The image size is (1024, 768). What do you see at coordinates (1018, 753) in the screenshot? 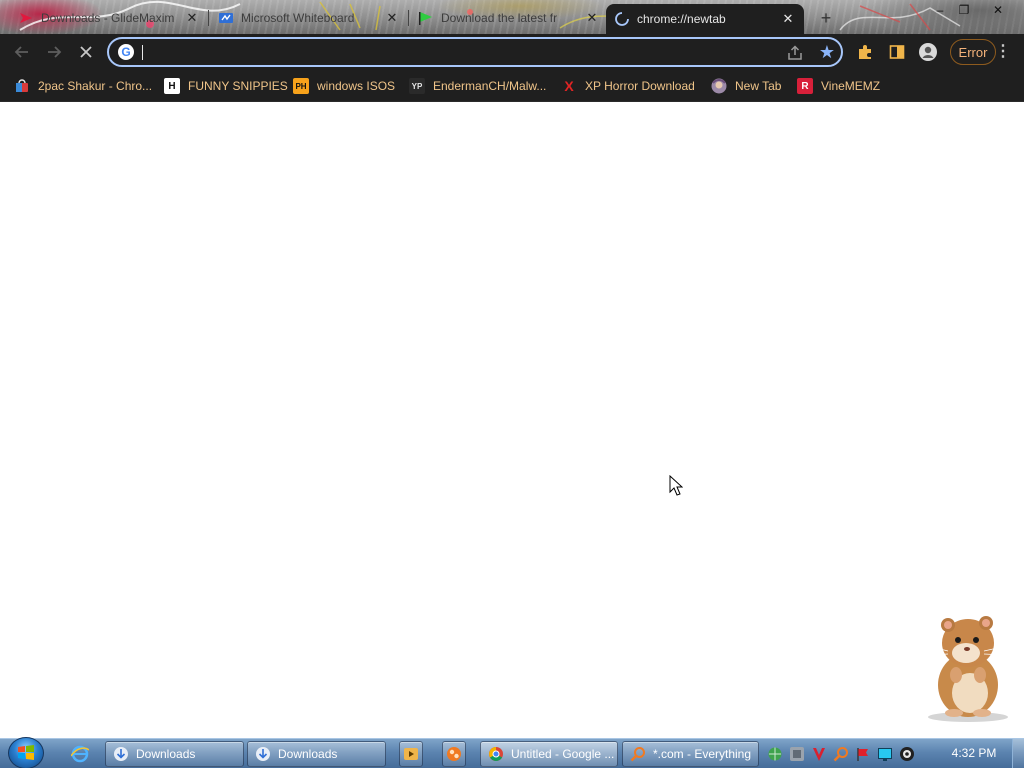
I see `show-desktop-button` at bounding box center [1018, 753].